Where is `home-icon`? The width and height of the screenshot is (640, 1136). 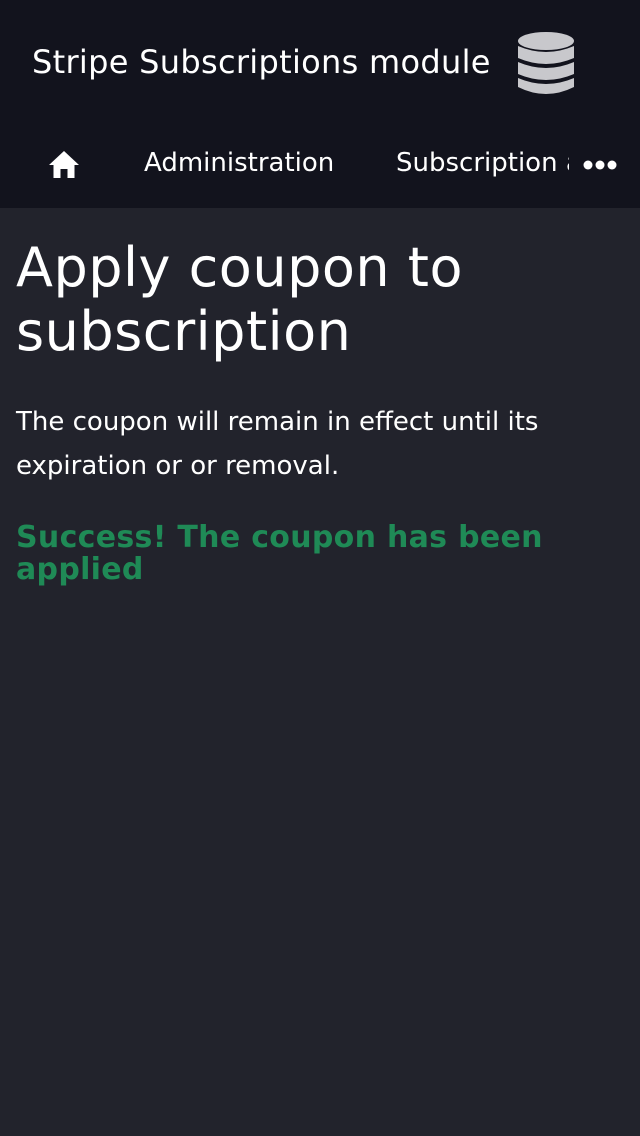
home-icon is located at coordinates (64, 164).